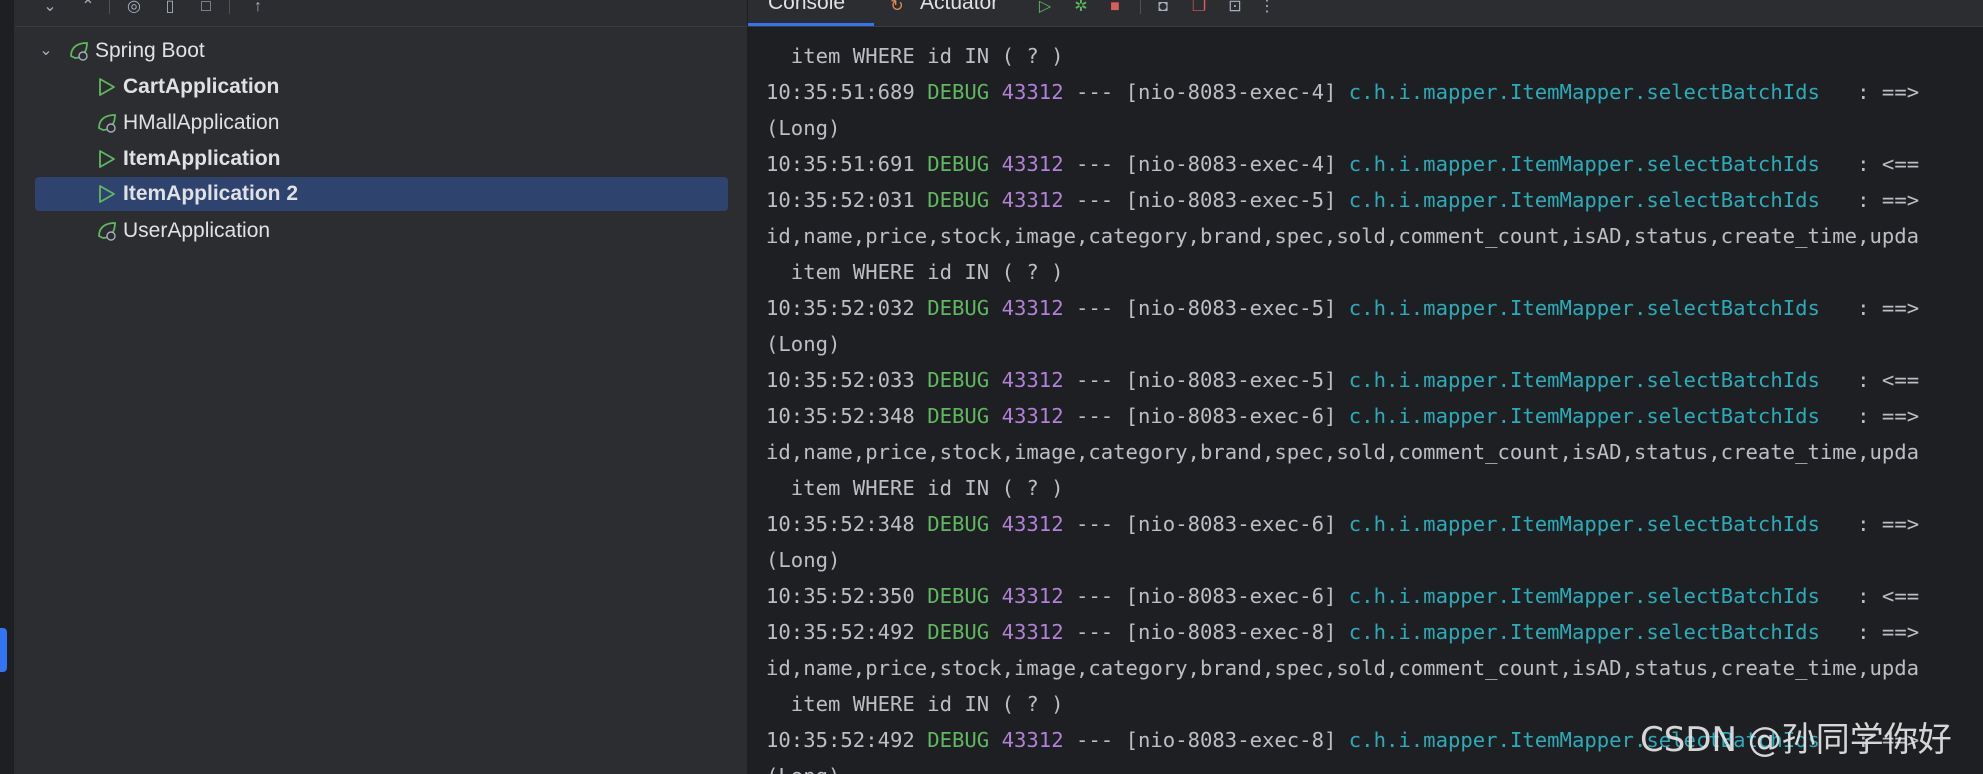  Describe the element at coordinates (381, 87) in the screenshot. I see `tree-item-cart-application: CartApplication` at that location.